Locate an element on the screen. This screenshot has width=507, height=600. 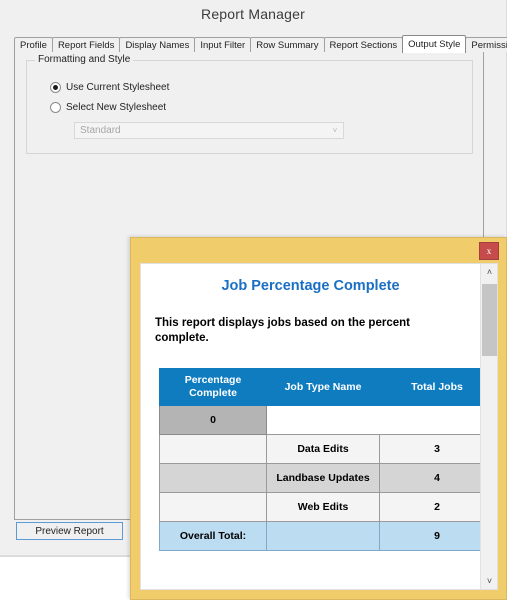
group-blank-cell is located at coordinates (373, 419).